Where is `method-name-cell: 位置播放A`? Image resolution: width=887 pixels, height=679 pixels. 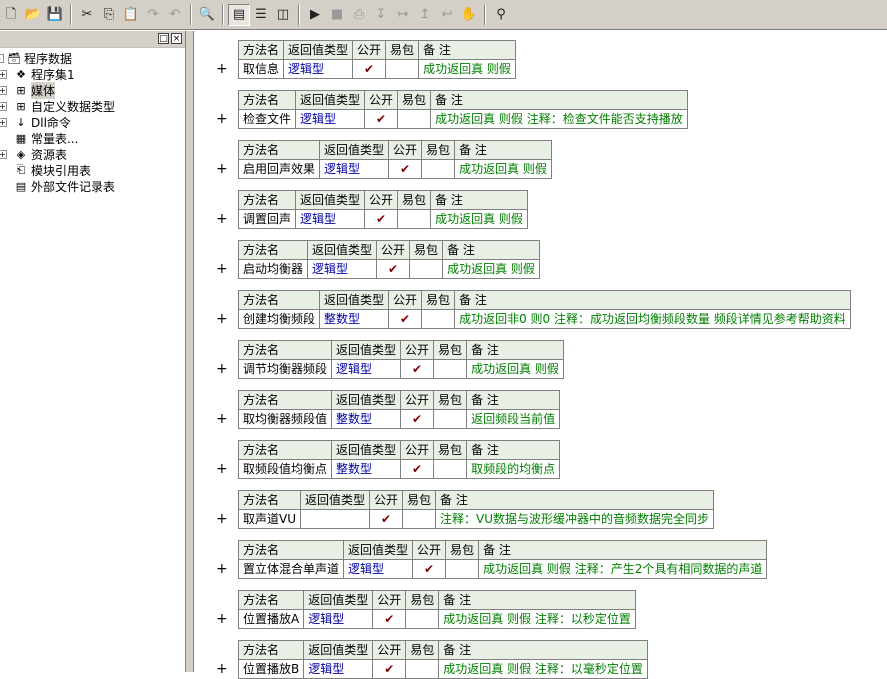
method-name-cell: 位置播放A is located at coordinates (271, 619).